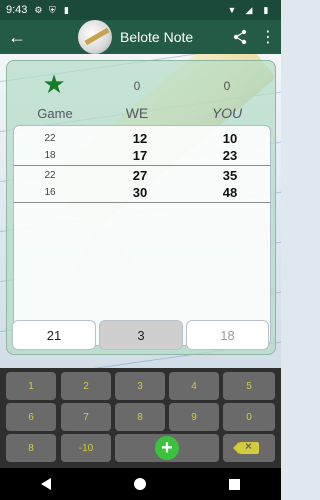 The width and height of the screenshot is (320, 500). Describe the element at coordinates (86, 386) in the screenshot. I see `key-2: 2` at that location.